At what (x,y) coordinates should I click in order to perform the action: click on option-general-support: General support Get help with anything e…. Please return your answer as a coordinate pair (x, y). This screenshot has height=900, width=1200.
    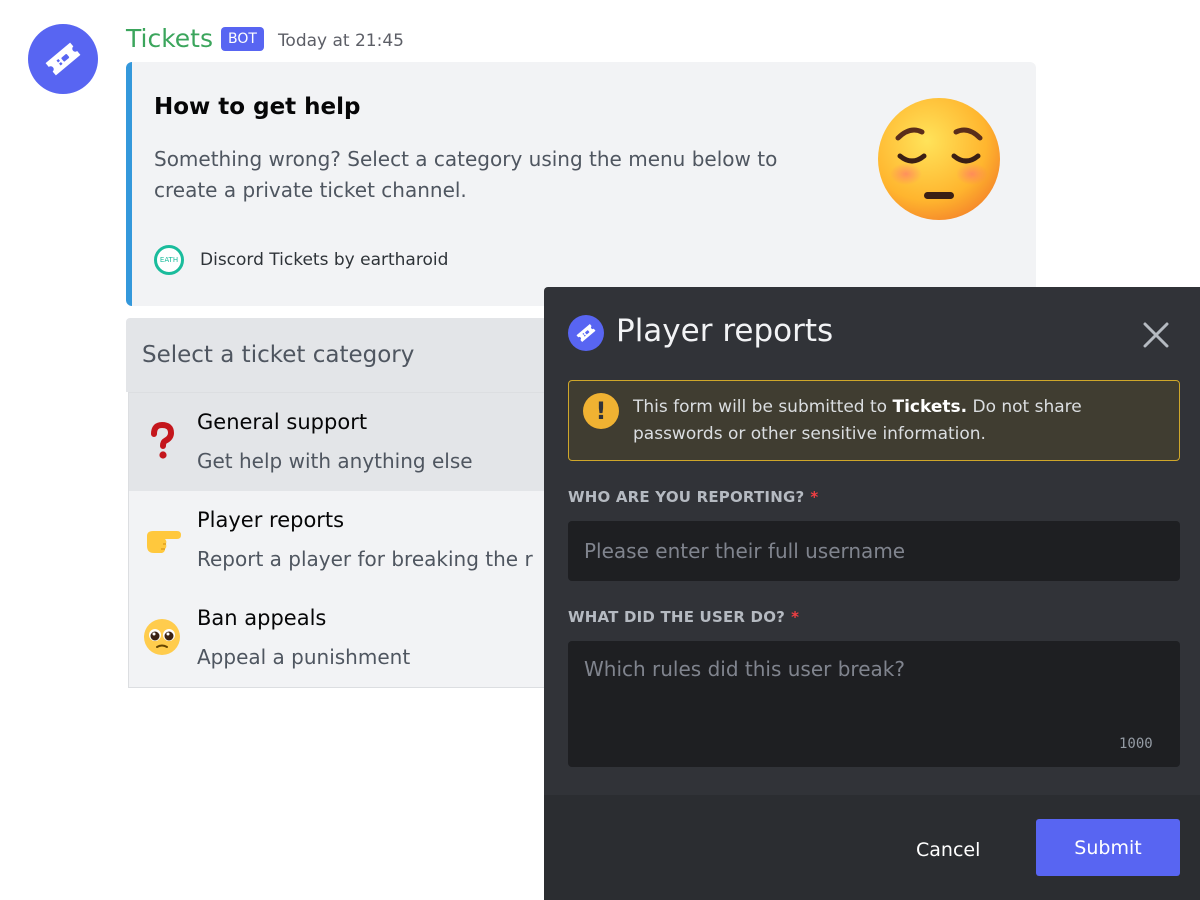
    Looking at the image, I should click on (342, 442).